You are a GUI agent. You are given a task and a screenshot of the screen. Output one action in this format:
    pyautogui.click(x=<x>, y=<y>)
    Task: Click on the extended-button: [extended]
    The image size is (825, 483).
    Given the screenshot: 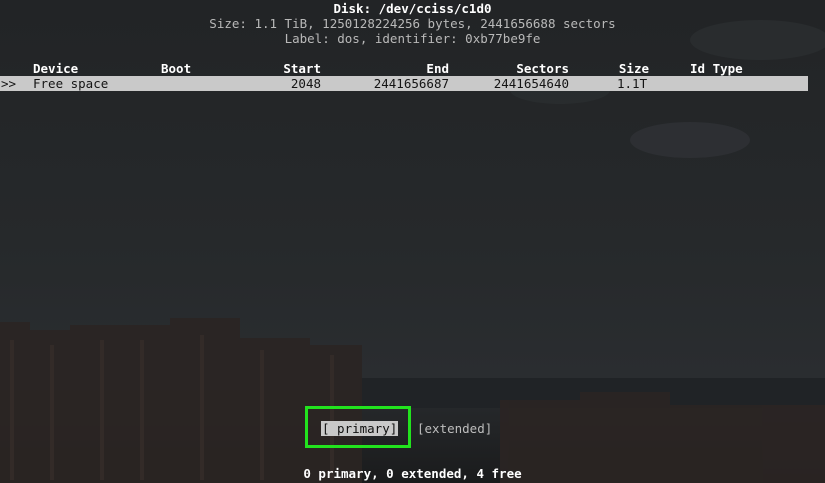 What is the action you would take?
    pyautogui.click(x=454, y=428)
    